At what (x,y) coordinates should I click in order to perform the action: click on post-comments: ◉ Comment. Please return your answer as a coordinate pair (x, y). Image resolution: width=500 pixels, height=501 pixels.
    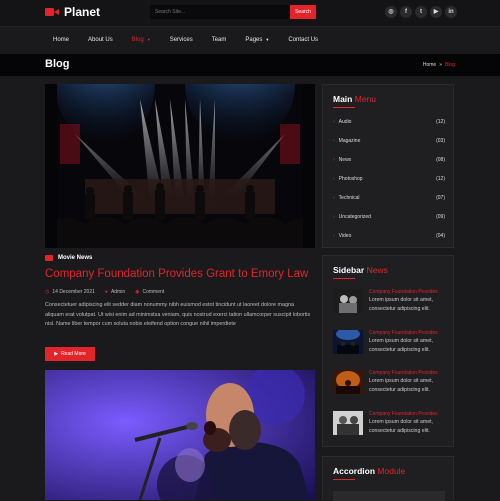
    Looking at the image, I should click on (149, 292).